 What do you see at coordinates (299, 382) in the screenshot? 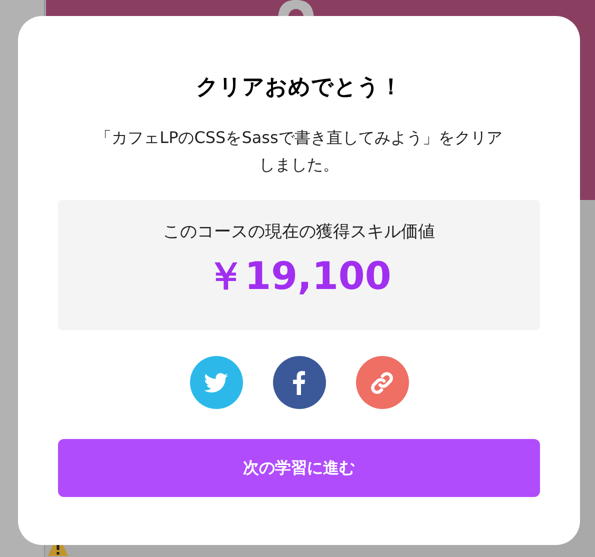
I see `letter-f-icon` at bounding box center [299, 382].